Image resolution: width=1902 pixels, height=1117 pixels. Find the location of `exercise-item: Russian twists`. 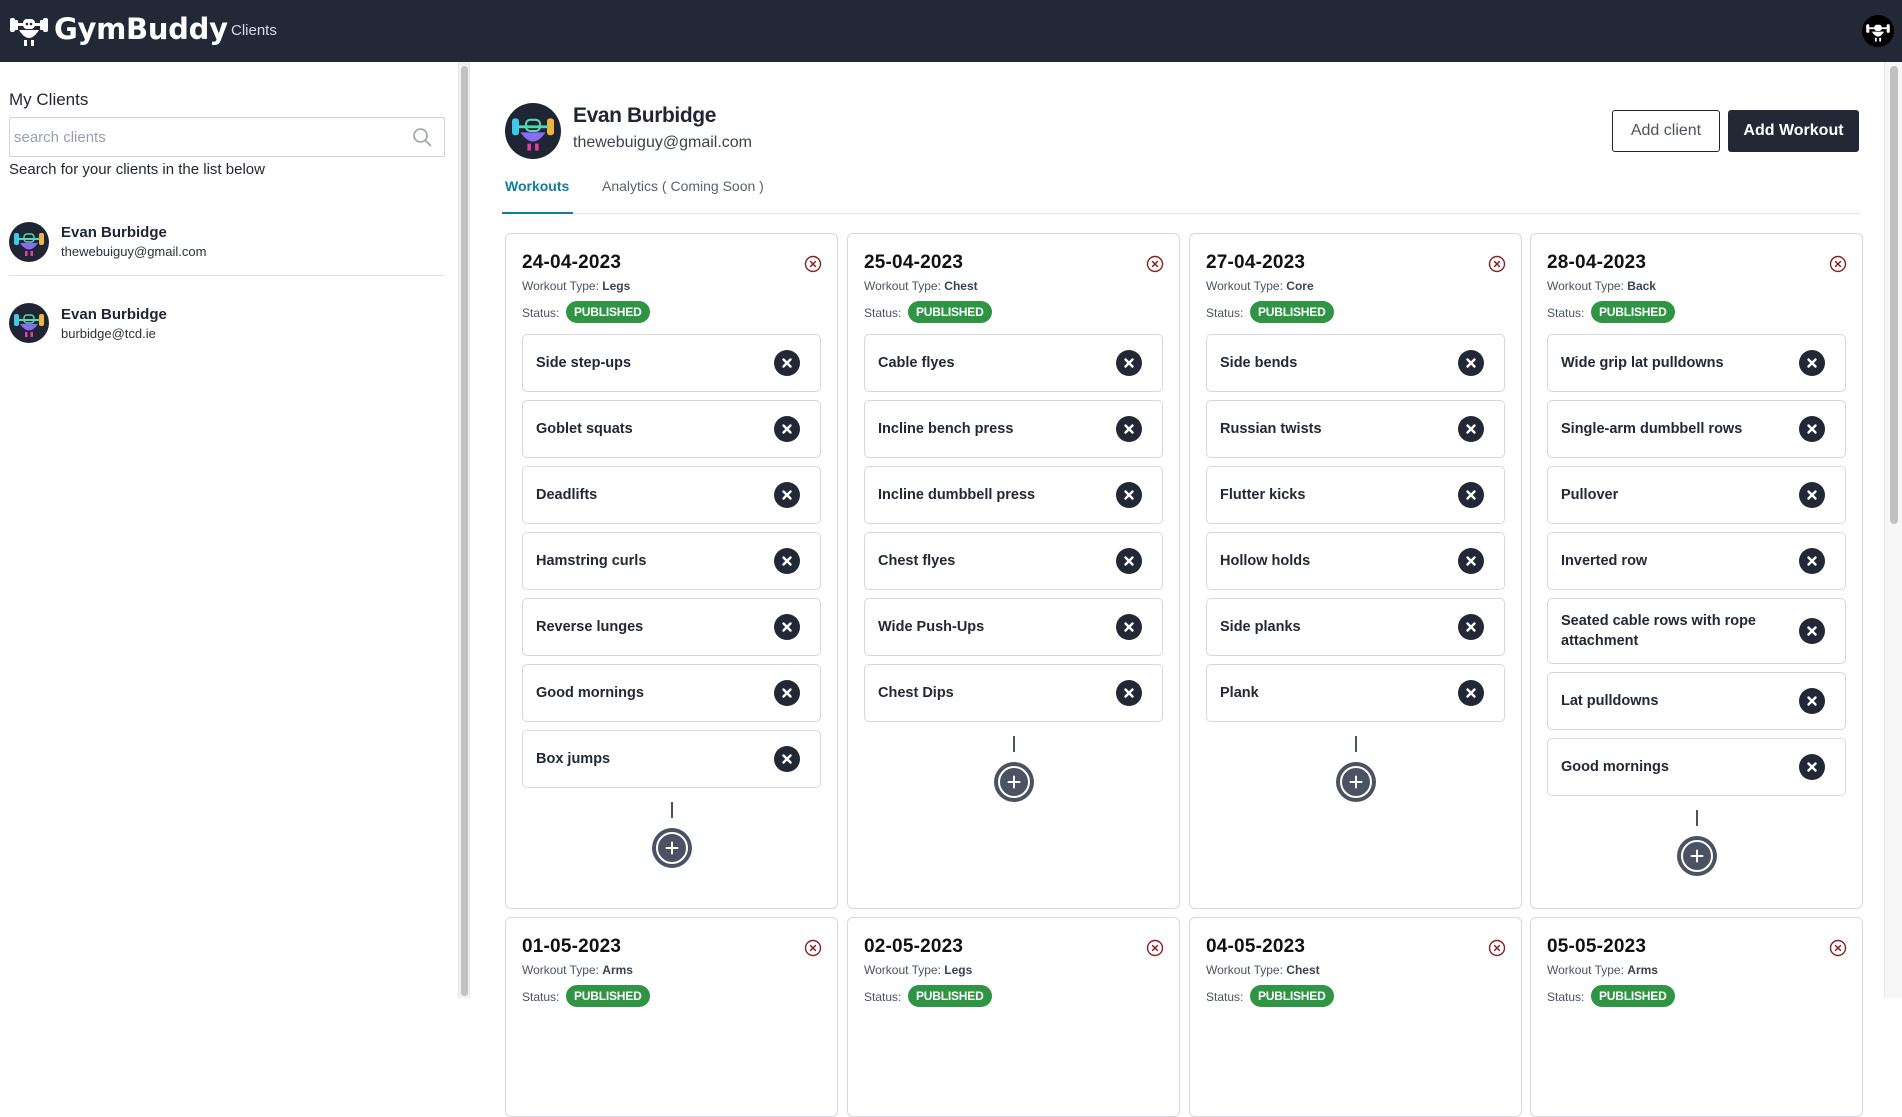

exercise-item: Russian twists is located at coordinates (1355, 429).